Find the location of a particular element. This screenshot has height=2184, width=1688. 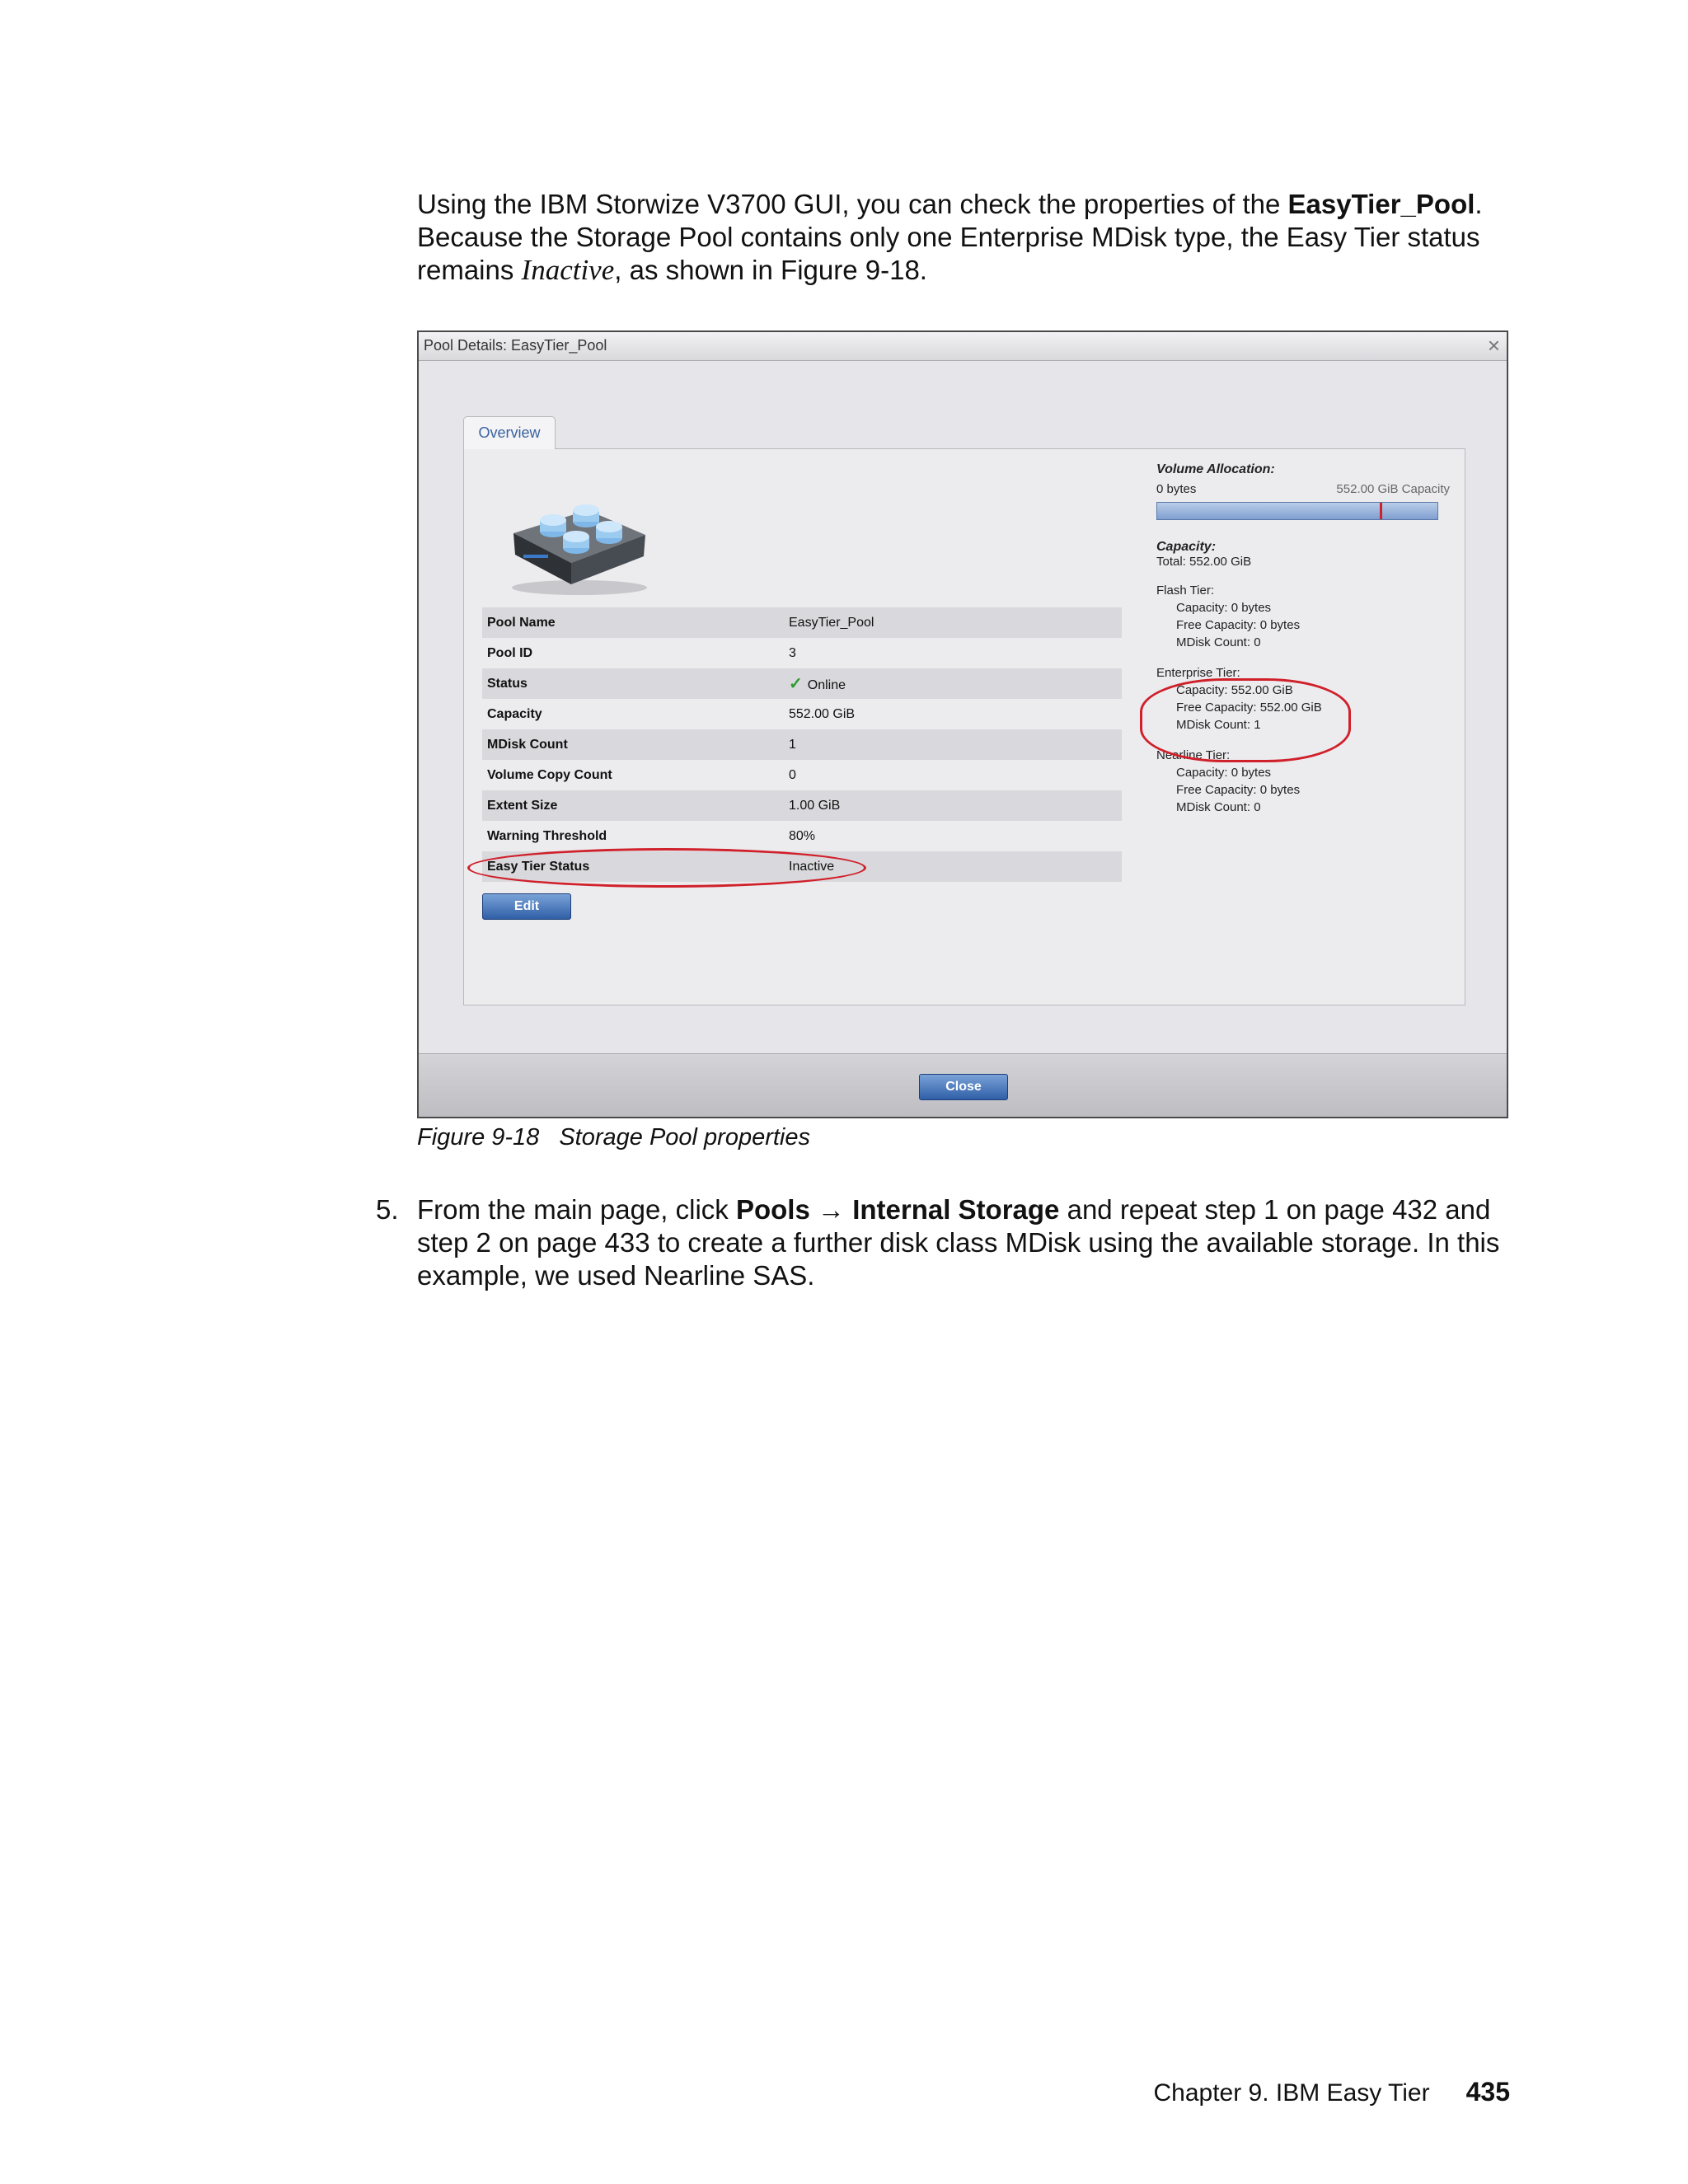

intro-status: Inactive is located at coordinates (568, 270).